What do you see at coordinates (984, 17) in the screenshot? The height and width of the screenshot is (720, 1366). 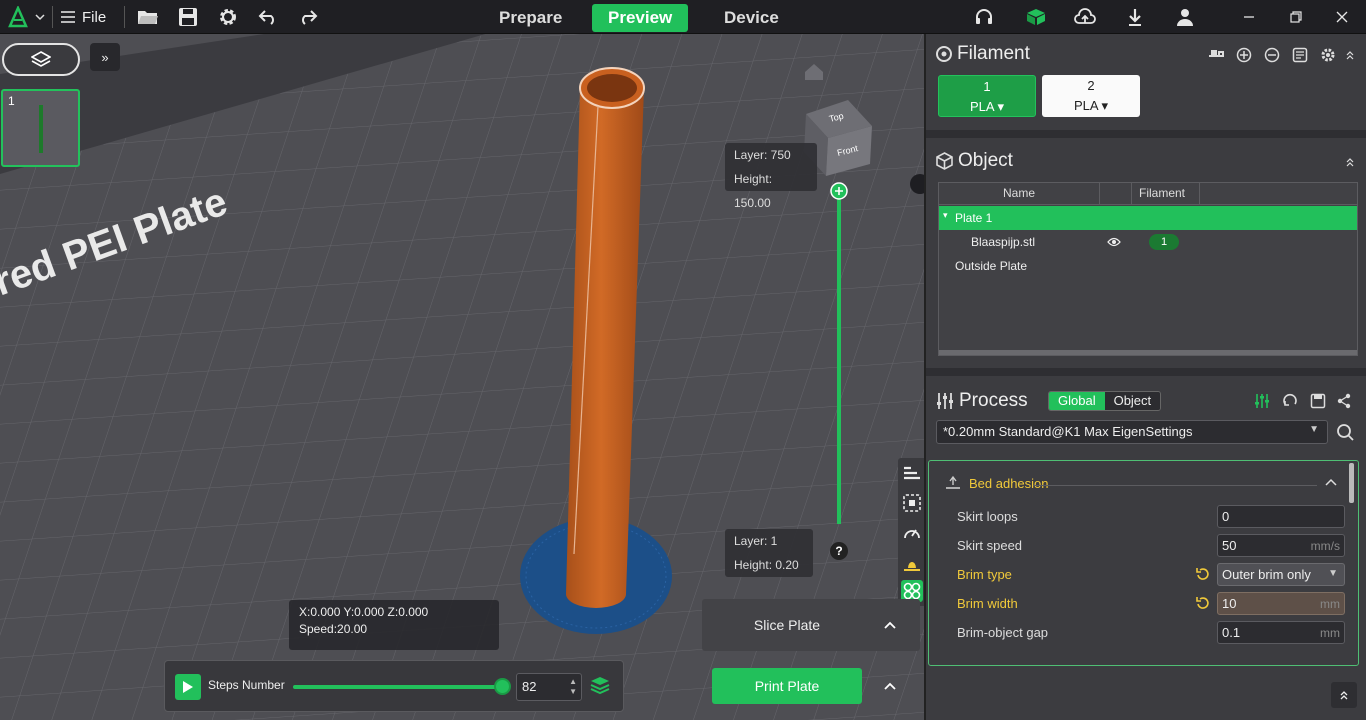 I see `headset-icon` at bounding box center [984, 17].